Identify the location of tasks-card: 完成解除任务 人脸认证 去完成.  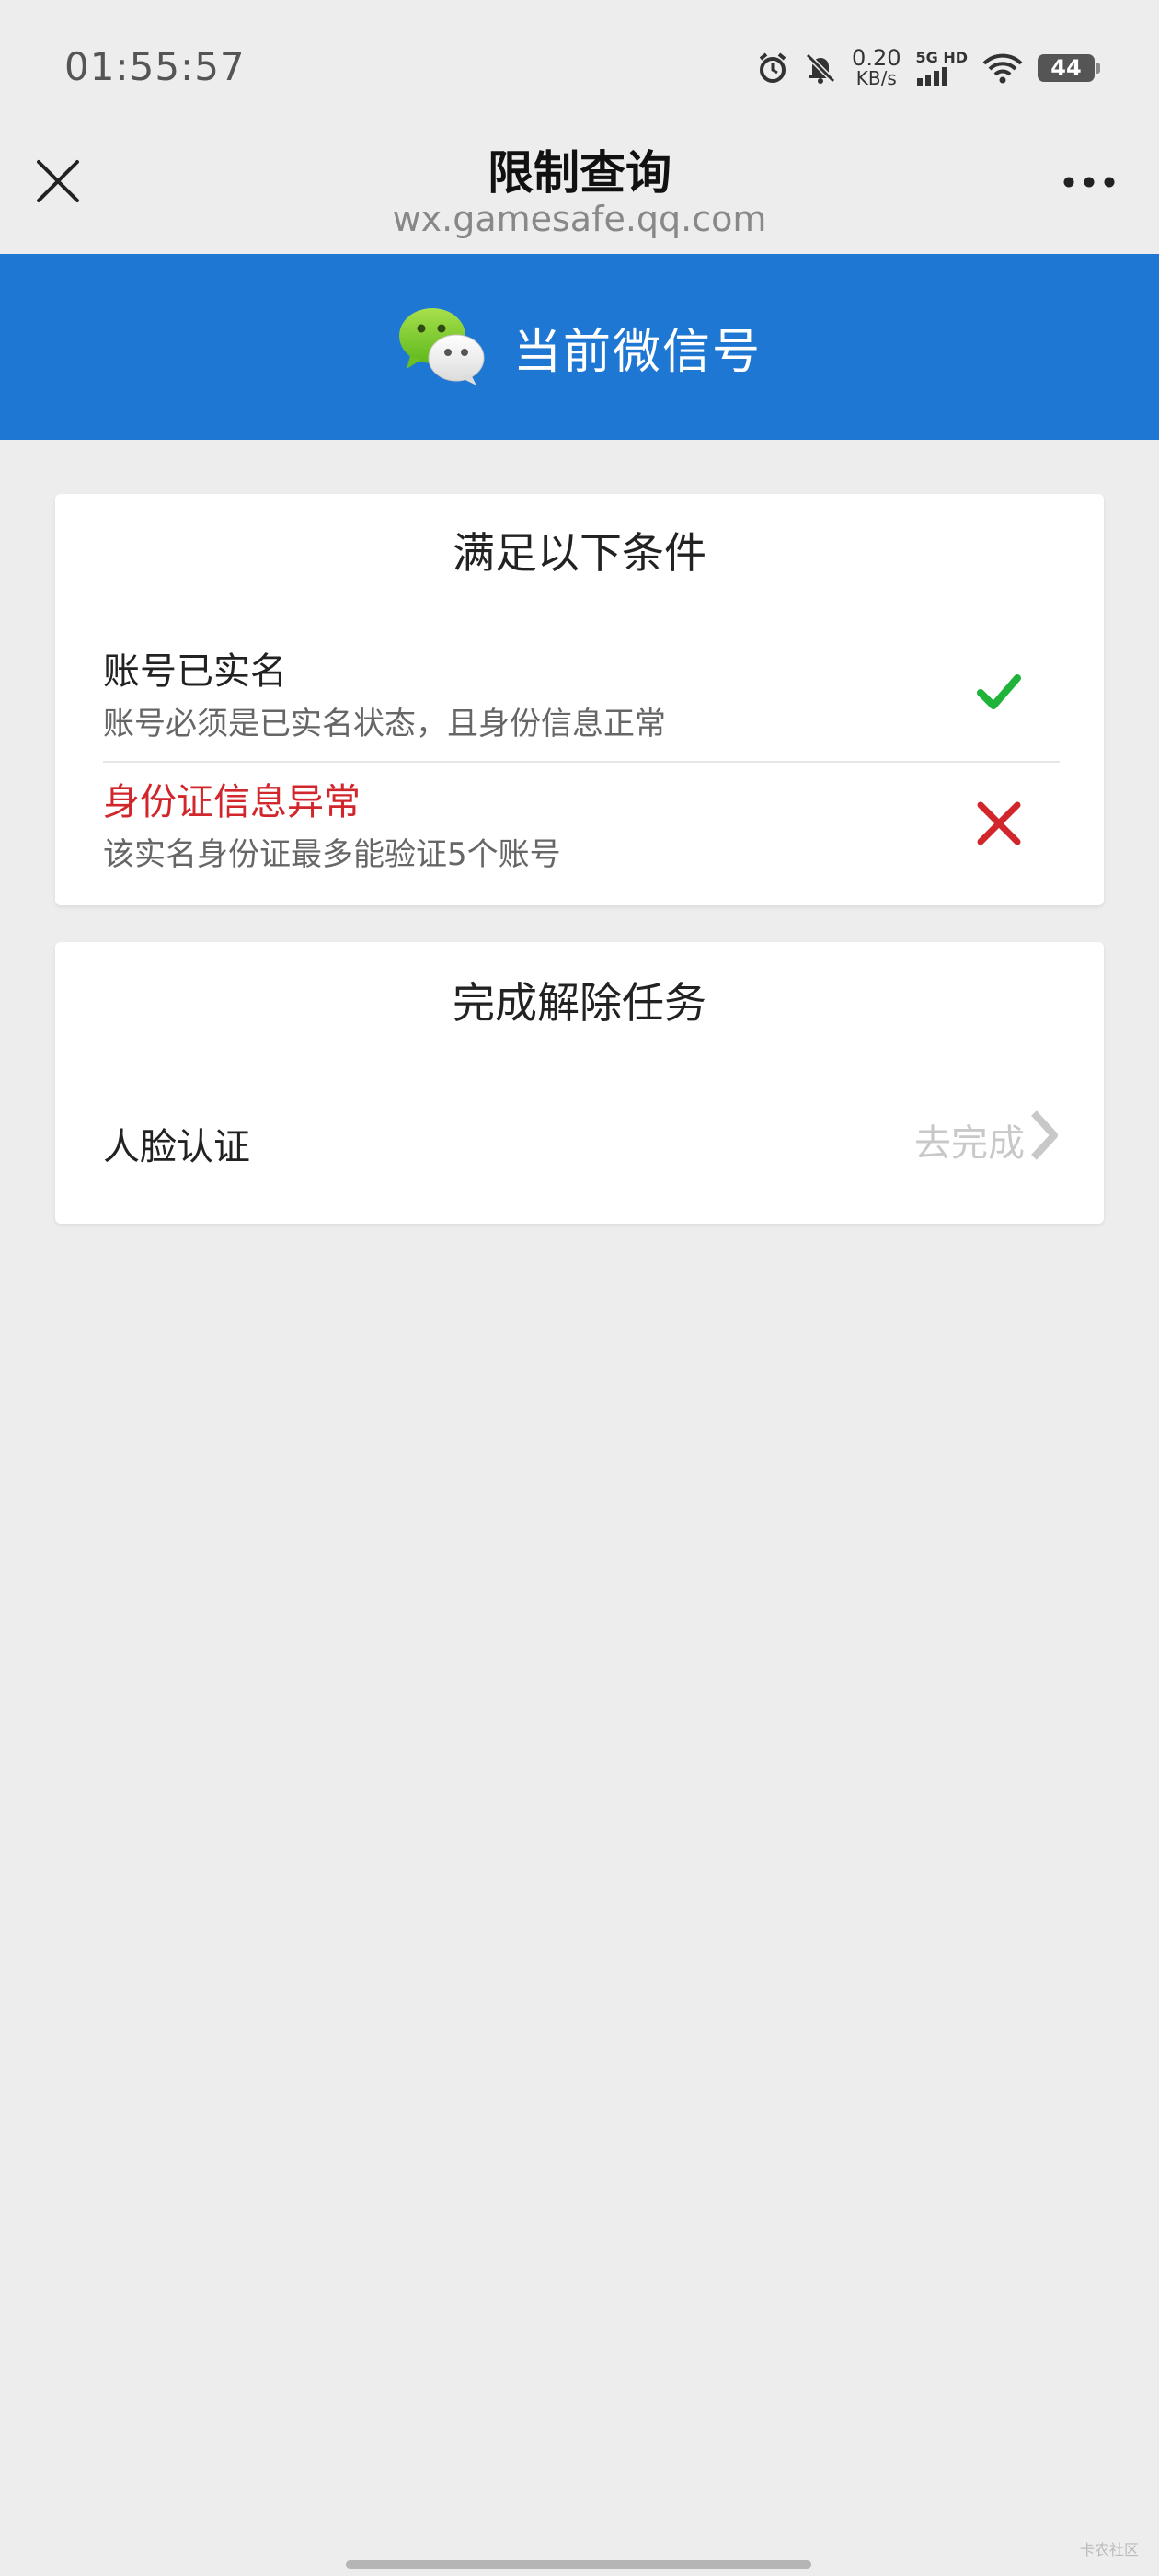
(579, 1083).